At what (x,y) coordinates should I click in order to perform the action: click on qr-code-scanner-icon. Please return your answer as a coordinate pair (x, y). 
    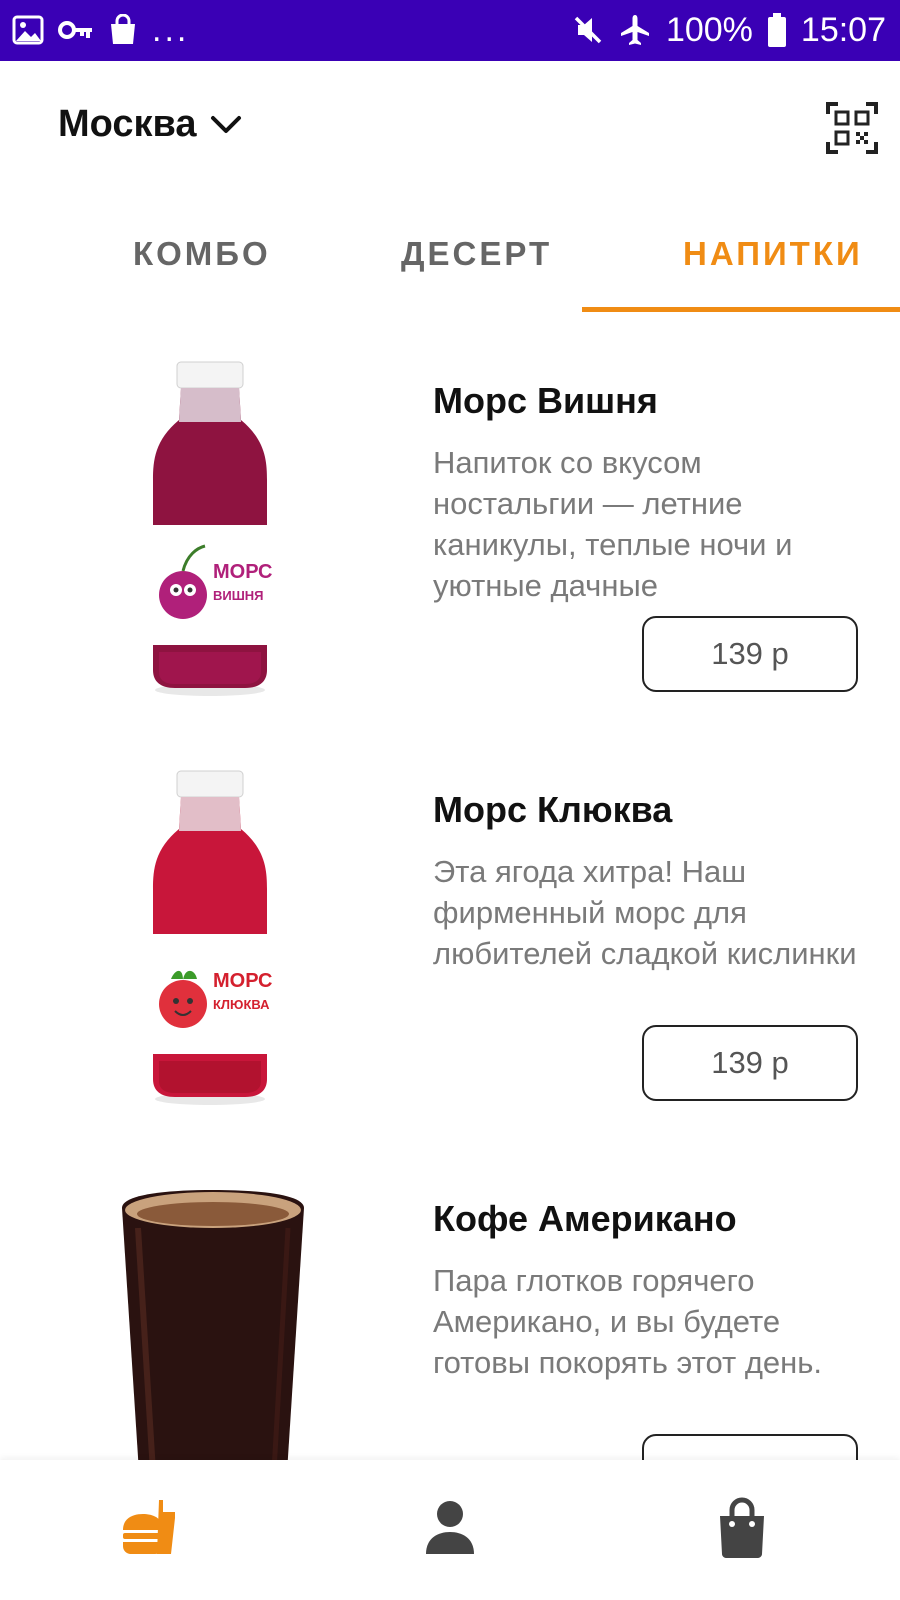
    Looking at the image, I should click on (852, 128).